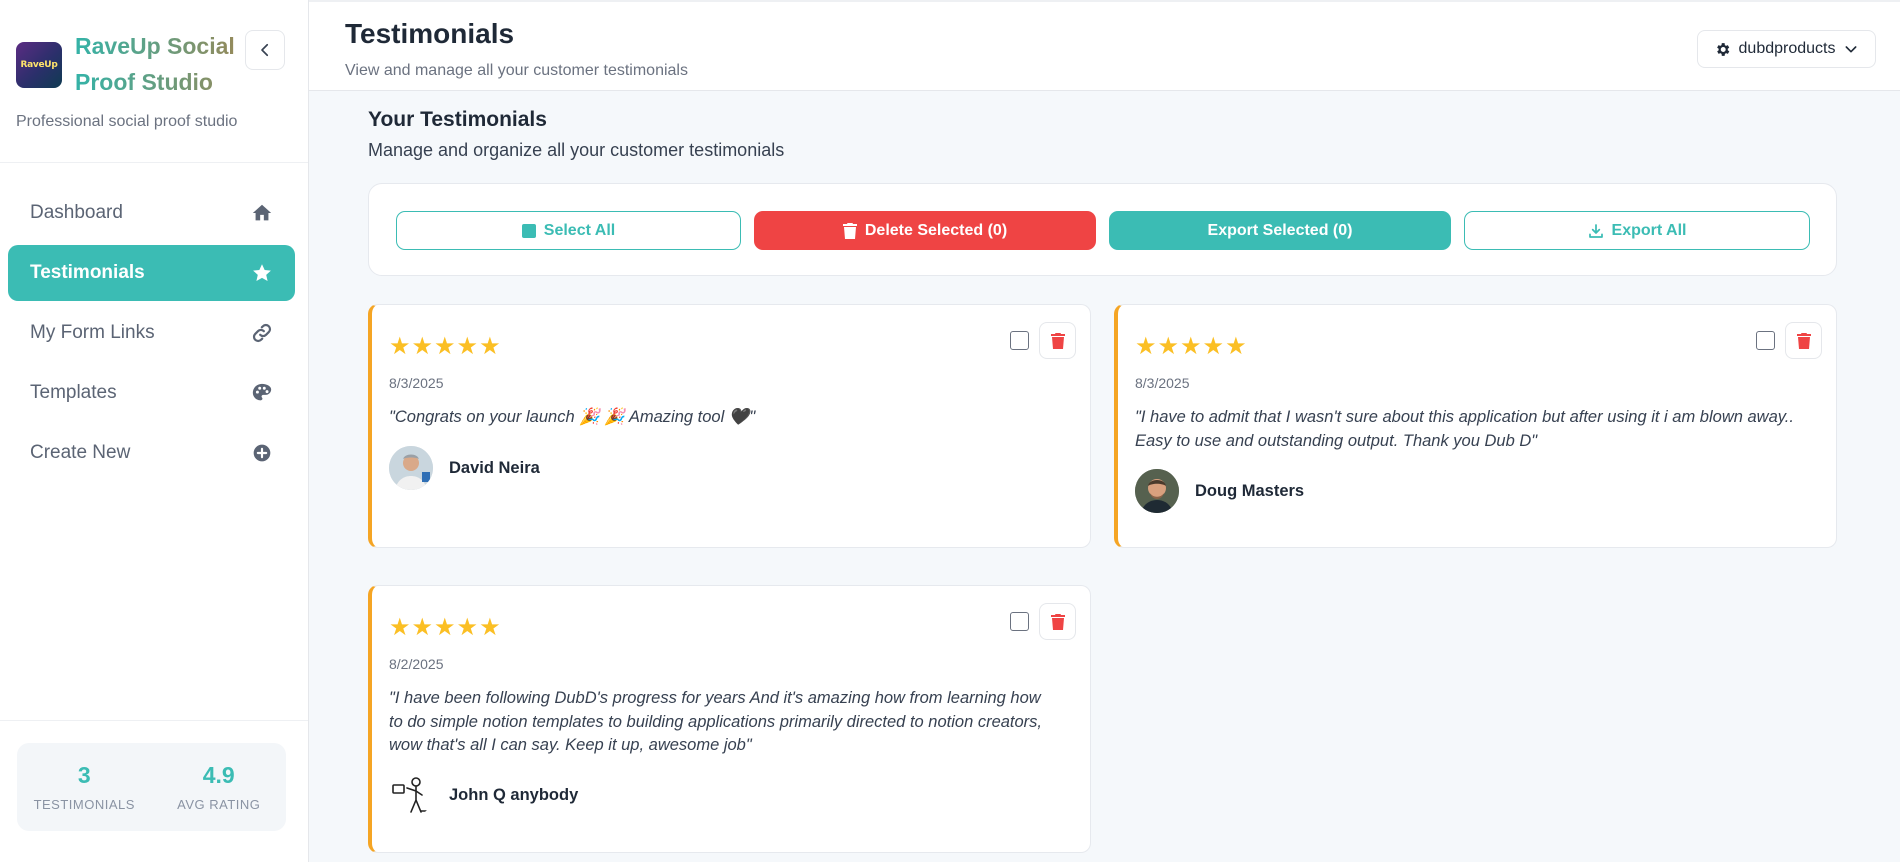 Image resolution: width=1900 pixels, height=862 pixels. Describe the element at coordinates (1722, 49) in the screenshot. I see `gear-icon` at that location.